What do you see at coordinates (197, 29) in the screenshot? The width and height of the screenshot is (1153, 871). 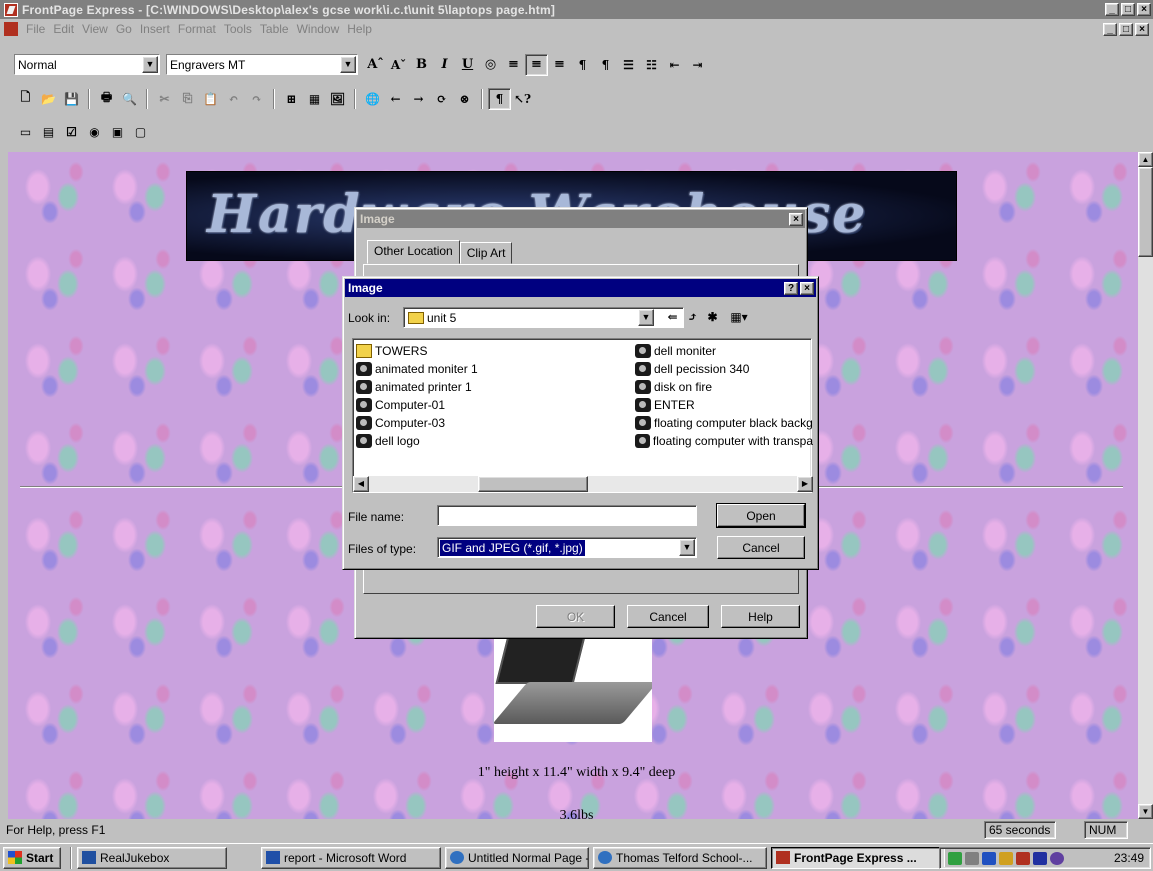 I see `menu-format: Format` at bounding box center [197, 29].